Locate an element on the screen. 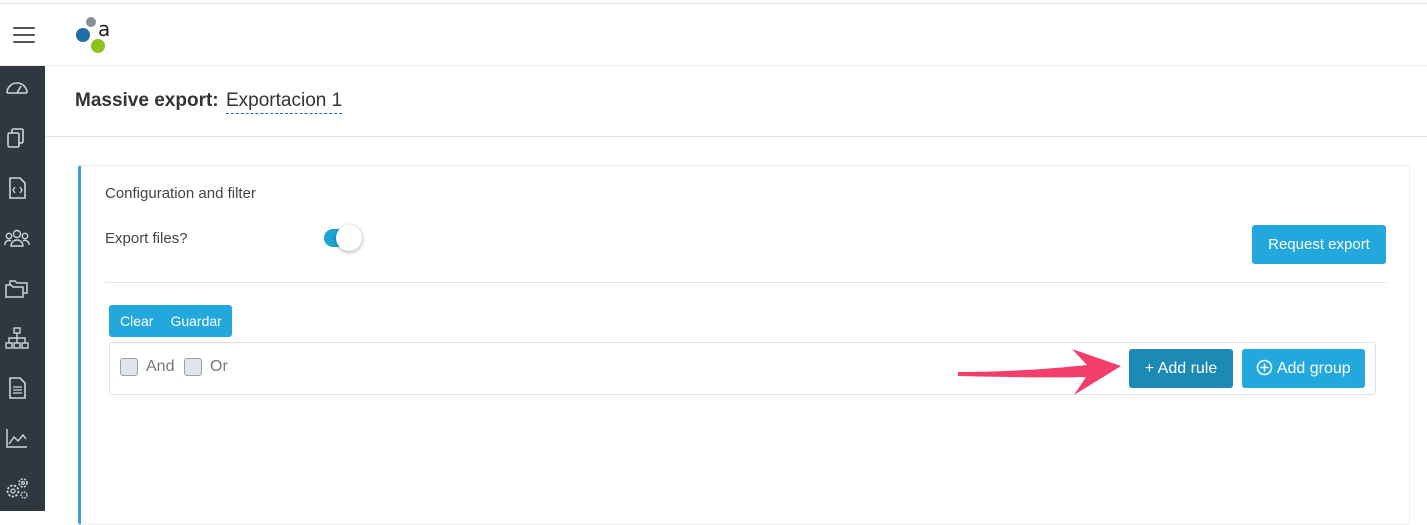 This screenshot has width=1427, height=525. sidebar is located at coordinates (22, 288).